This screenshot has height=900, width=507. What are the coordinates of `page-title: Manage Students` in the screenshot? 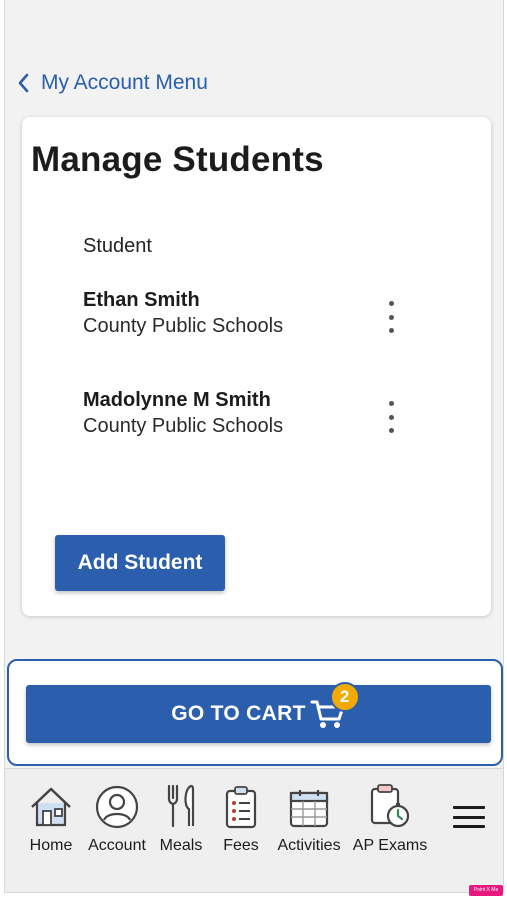 It's located at (177, 159).